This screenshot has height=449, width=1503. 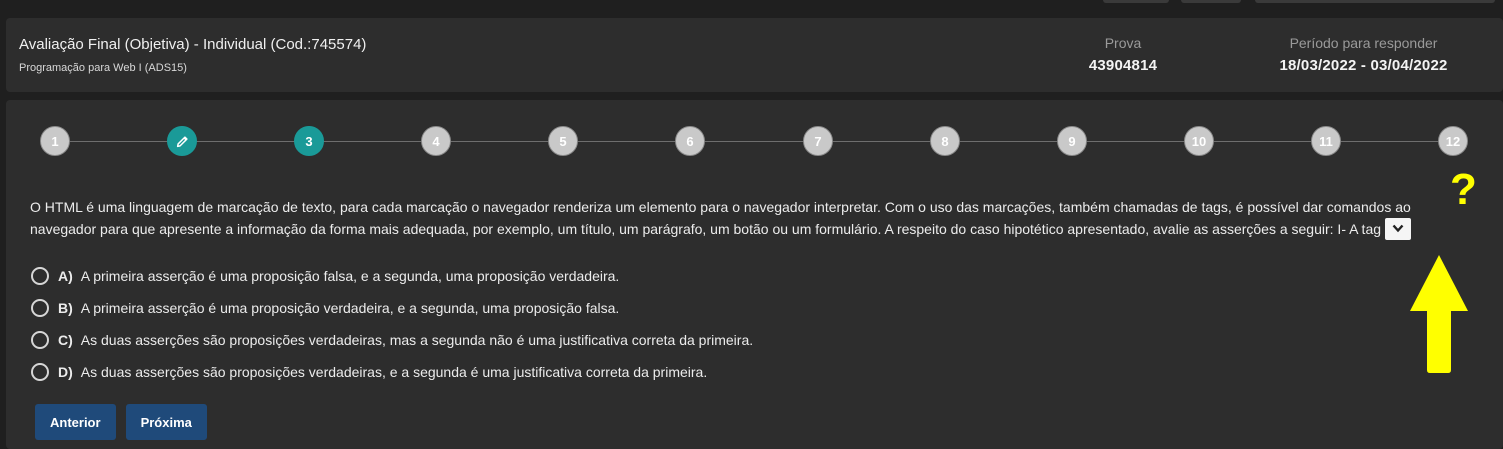 What do you see at coordinates (40, 372) in the screenshot?
I see `option-d-radio` at bounding box center [40, 372].